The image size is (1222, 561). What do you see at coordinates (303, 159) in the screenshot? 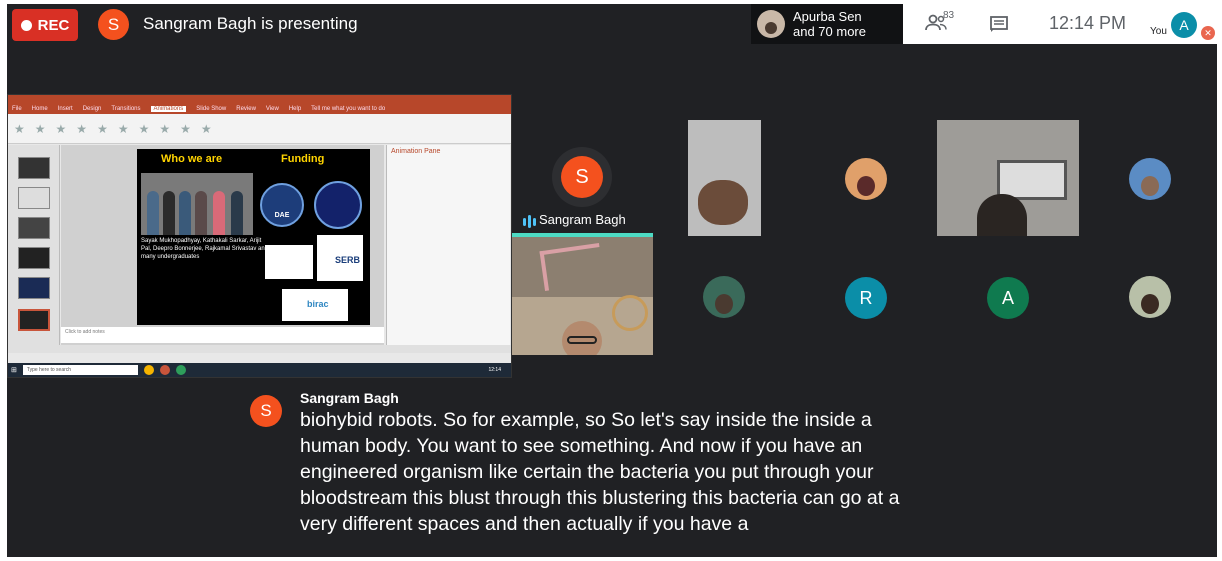
I see `slide-heading-right: Funding` at bounding box center [303, 159].